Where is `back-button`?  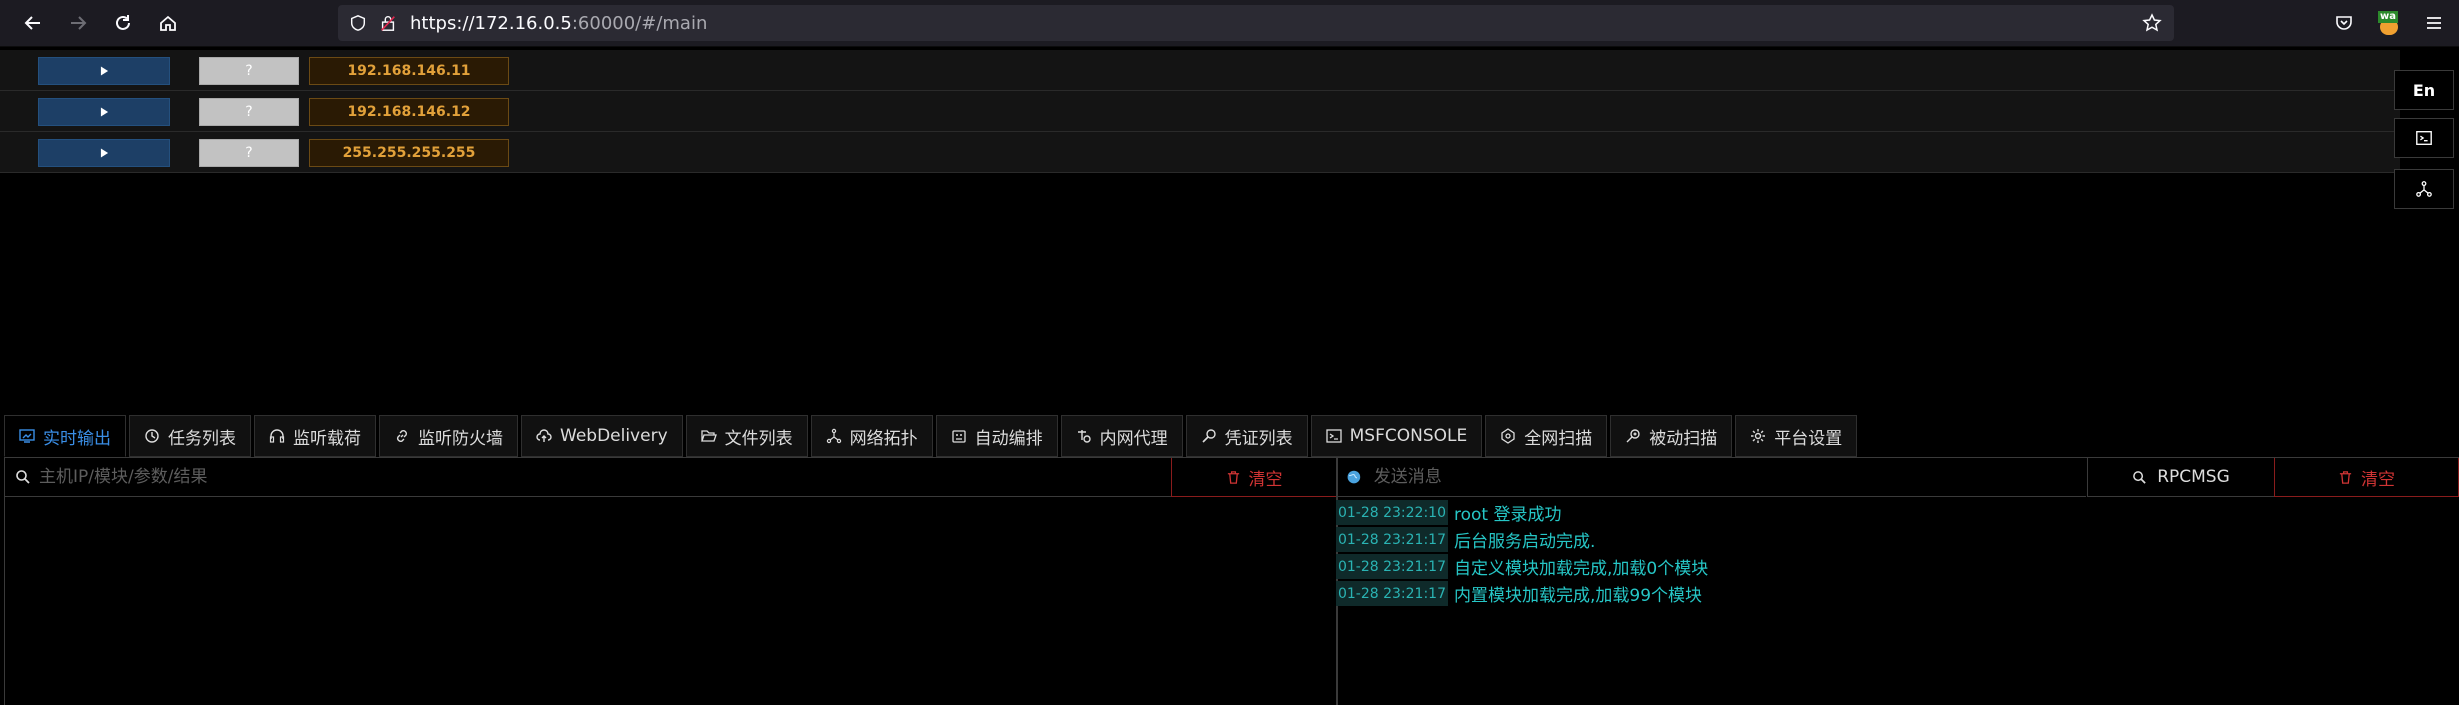 back-button is located at coordinates (33, 23).